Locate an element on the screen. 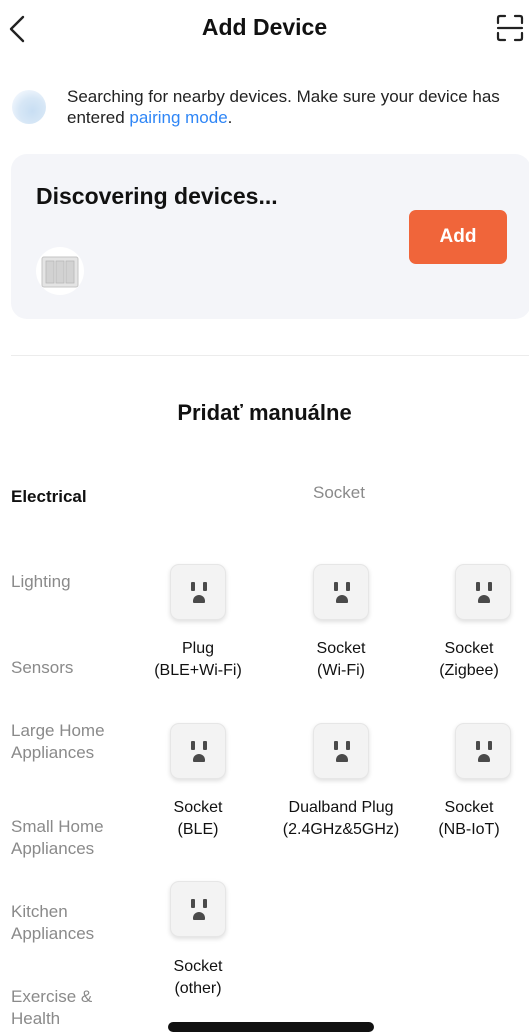 The width and height of the screenshot is (529, 1032). discovered-device-thumbnail is located at coordinates (60, 271).